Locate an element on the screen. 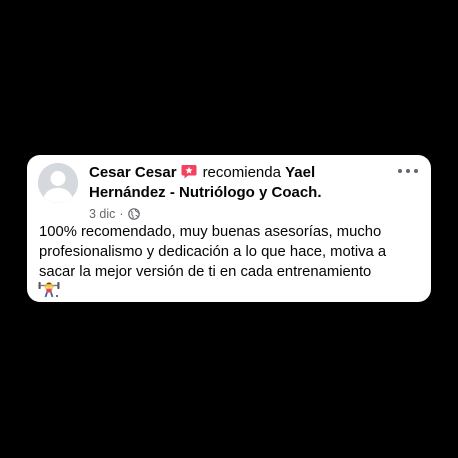  more-options-icon is located at coordinates (408, 171).